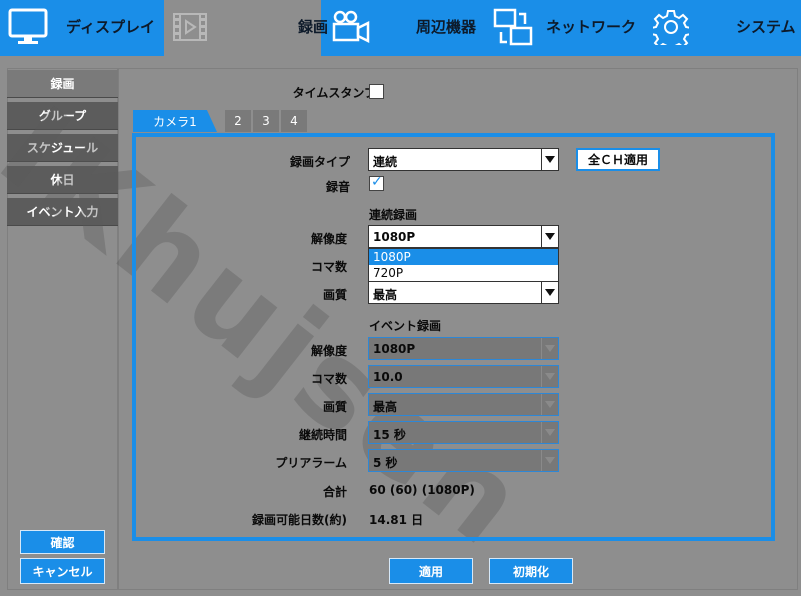  Describe the element at coordinates (337, 187) in the screenshot. I see `audio-label: 録音` at that location.